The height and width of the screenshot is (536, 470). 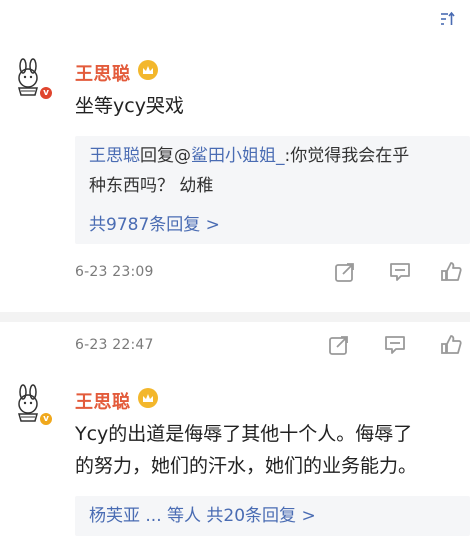 I want to click on reply-line-1: 王思聪回复@鲨田小姐姐_:你觉得我会在乎, so click(x=249, y=156).